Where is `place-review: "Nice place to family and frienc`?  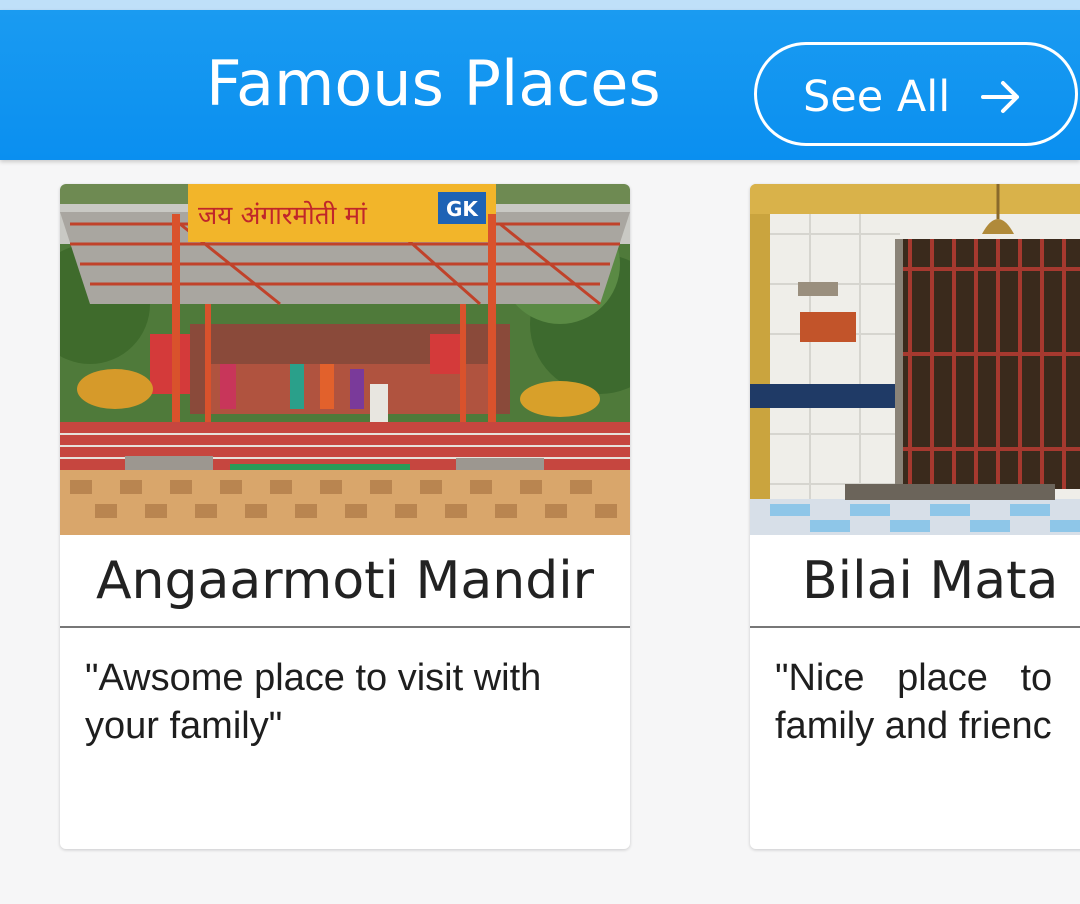
place-review: "Nice place to family and frienc is located at coordinates (927, 702).